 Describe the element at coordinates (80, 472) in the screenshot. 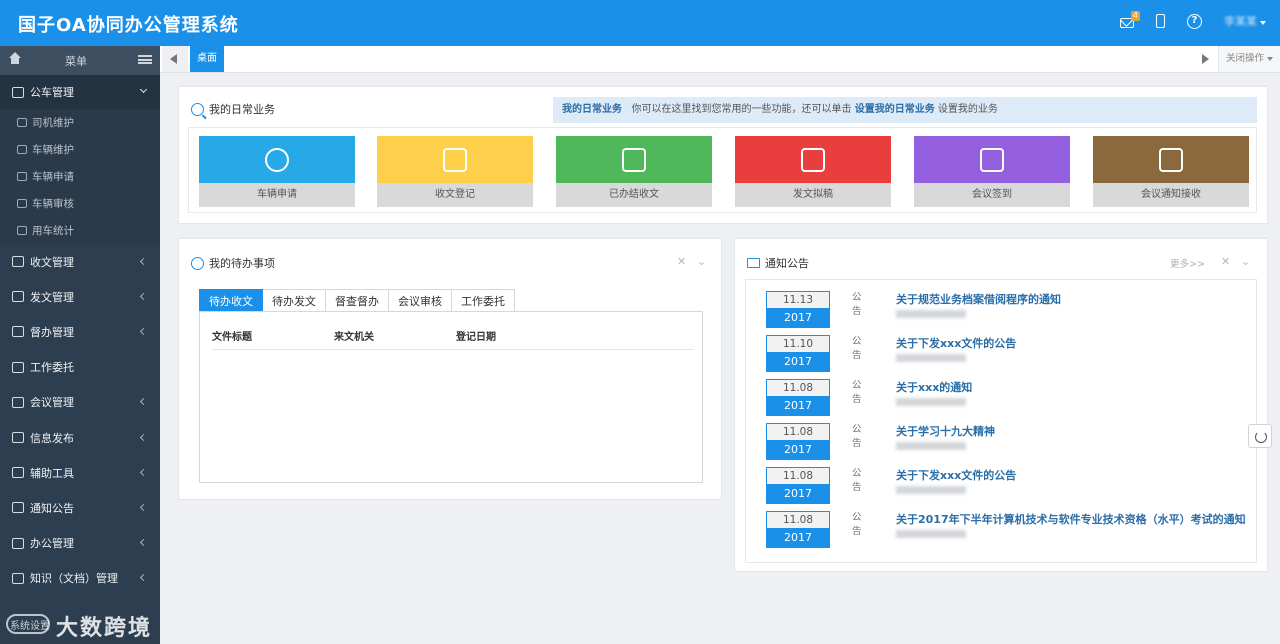

I see `sidebar-item-tools: 辅助工具` at that location.